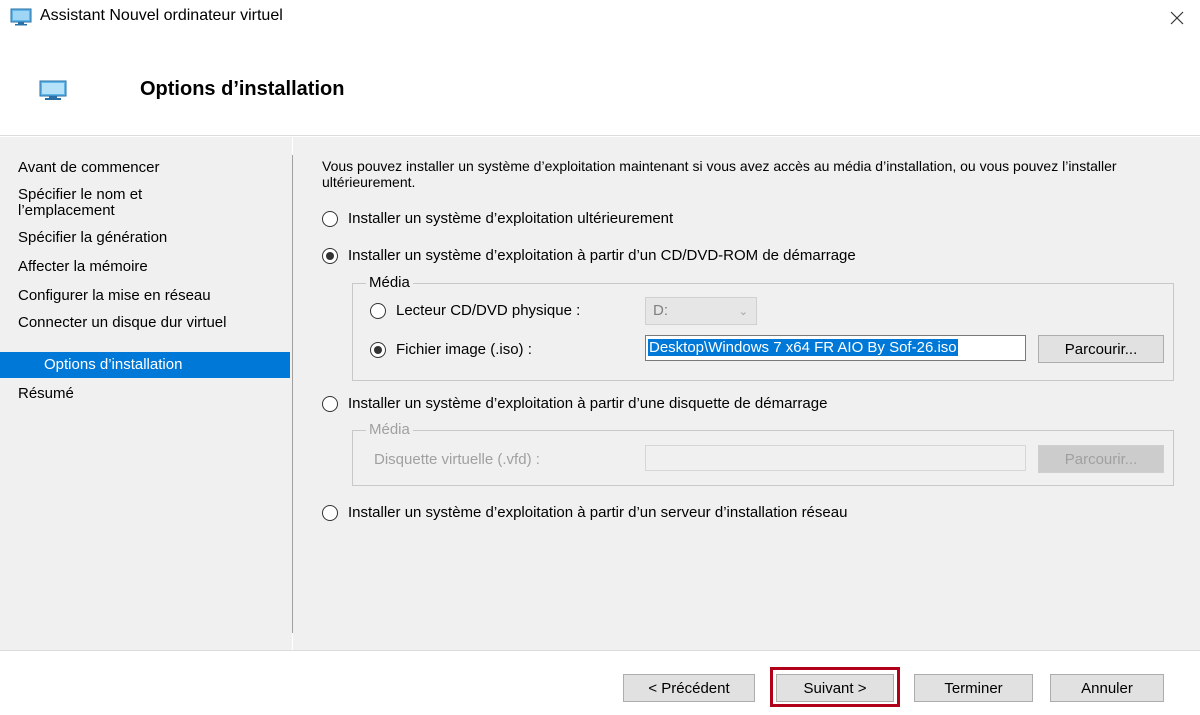 The image size is (1200, 715). I want to click on selected-drive: D:, so click(660, 310).